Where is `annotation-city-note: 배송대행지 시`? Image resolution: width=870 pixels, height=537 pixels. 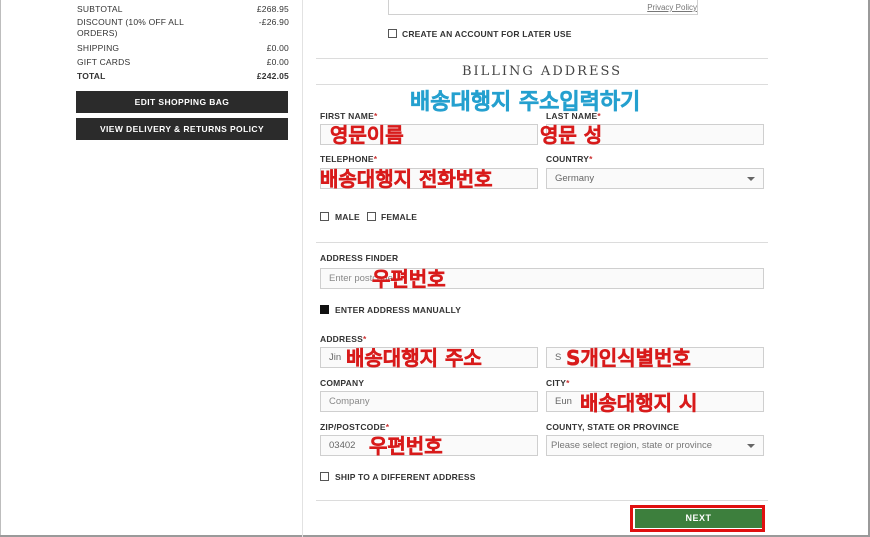
annotation-city-note: 배송대행지 시 is located at coordinates (639, 403).